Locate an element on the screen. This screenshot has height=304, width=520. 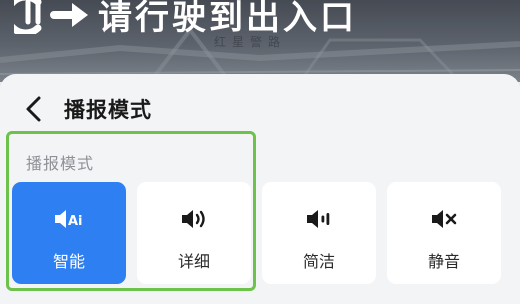
svg-text: Ai is located at coordinates (75, 221).